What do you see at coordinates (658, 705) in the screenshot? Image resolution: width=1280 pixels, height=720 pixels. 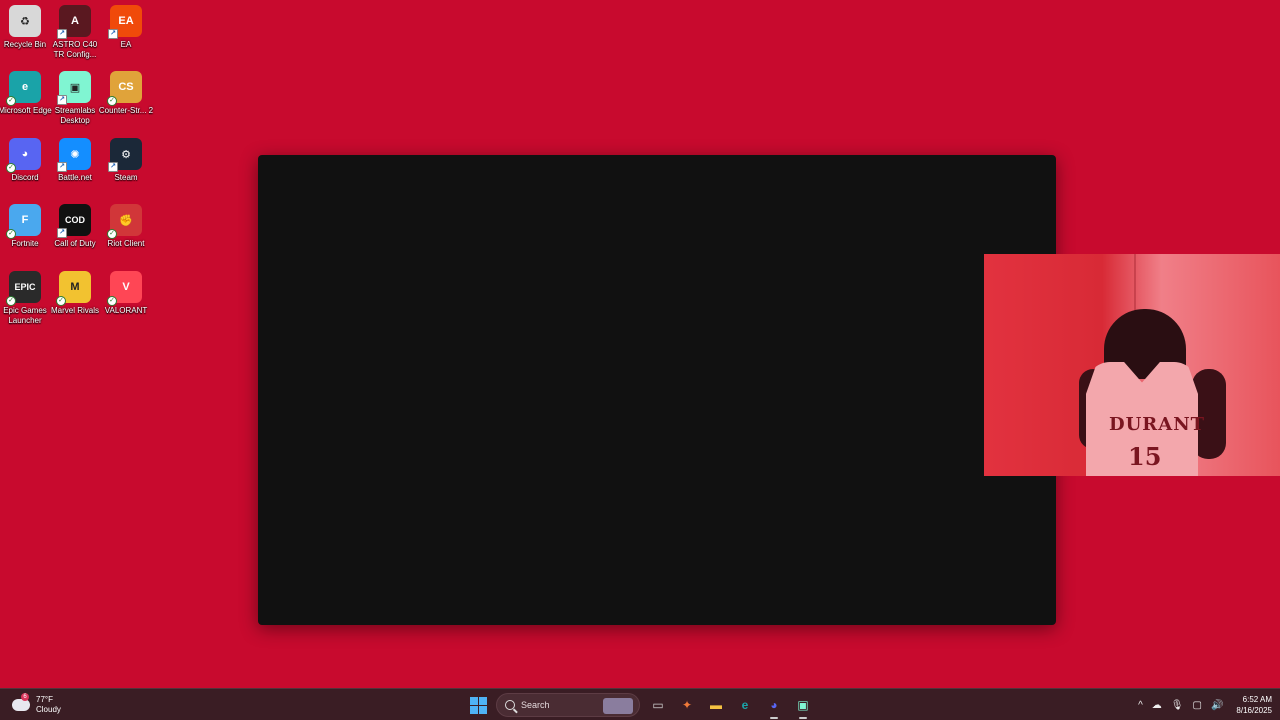 I see `taskbar-task-view-icon: ▭` at bounding box center [658, 705].